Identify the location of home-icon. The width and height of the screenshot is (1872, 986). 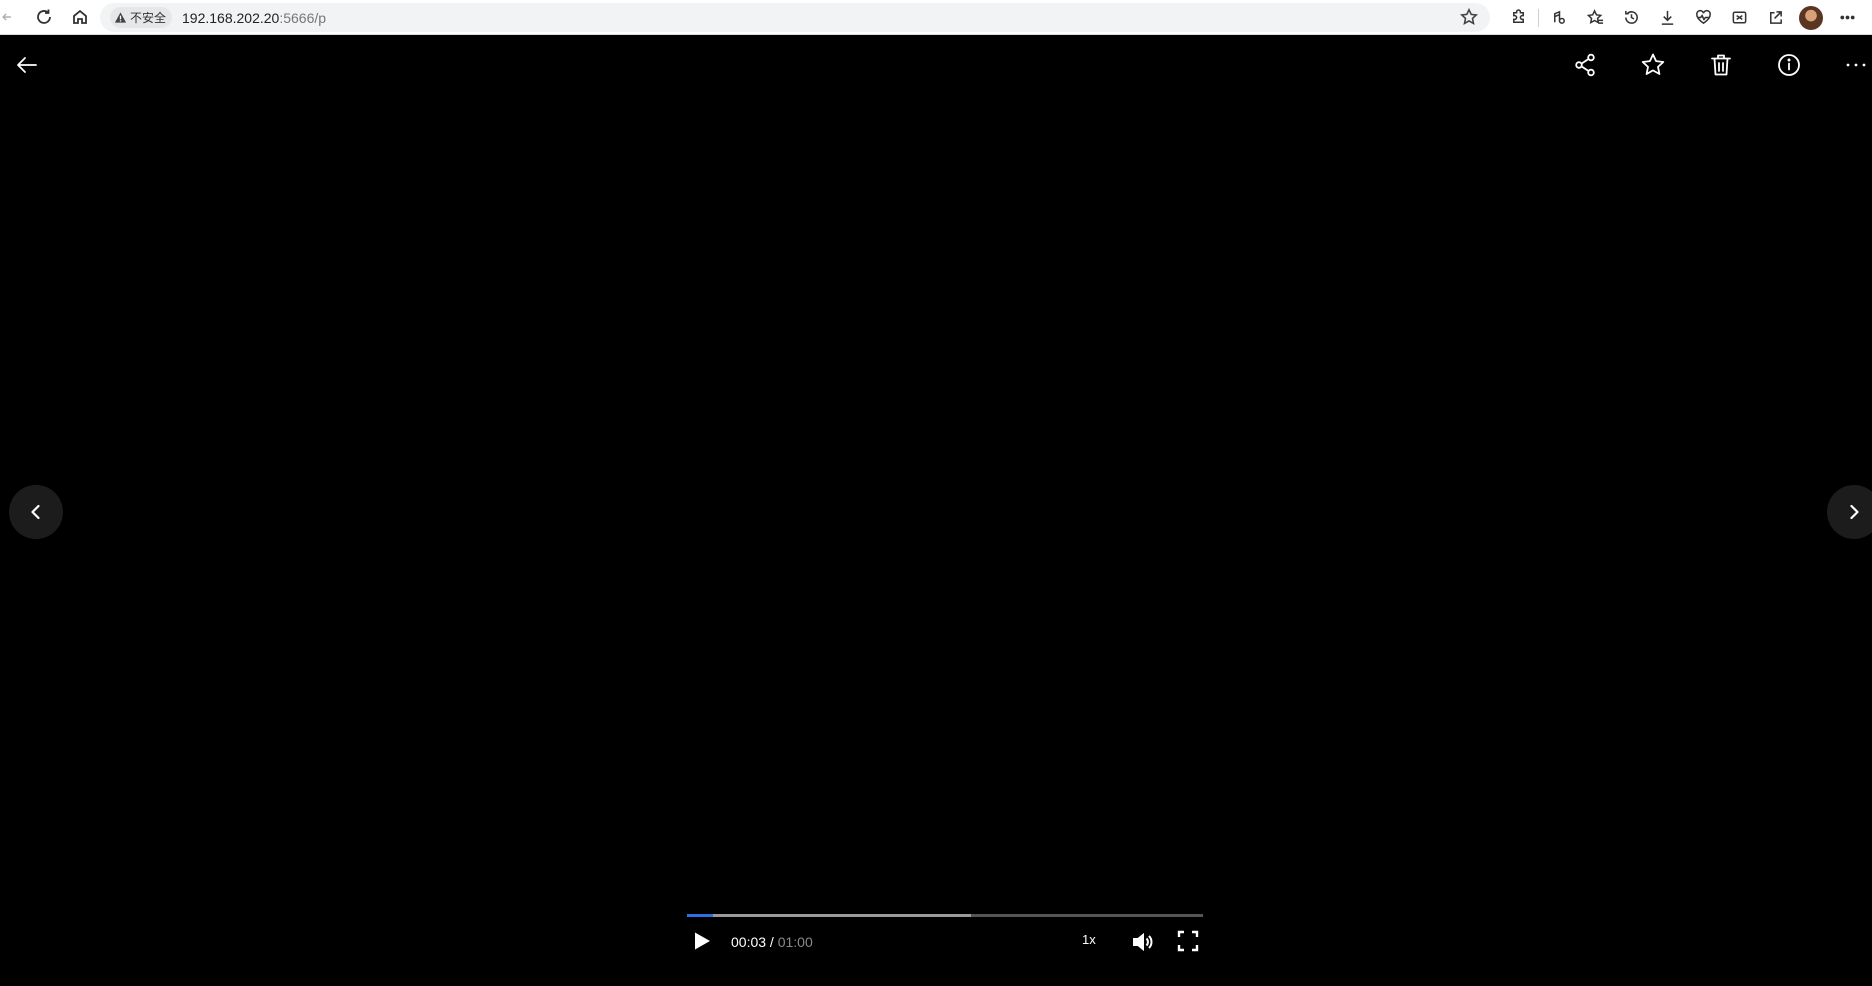
(80, 16).